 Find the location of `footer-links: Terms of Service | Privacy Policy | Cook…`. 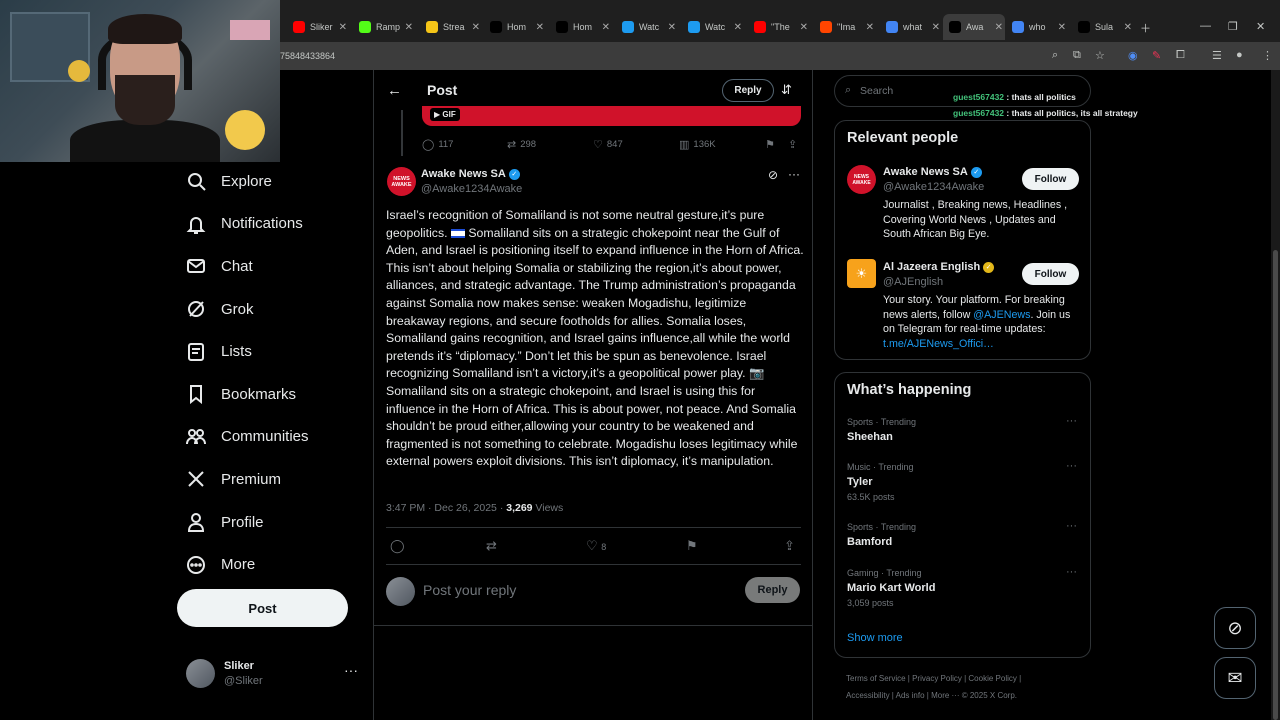

footer-links: Terms of Service | Privacy Policy | Cook… is located at coordinates (933, 678).